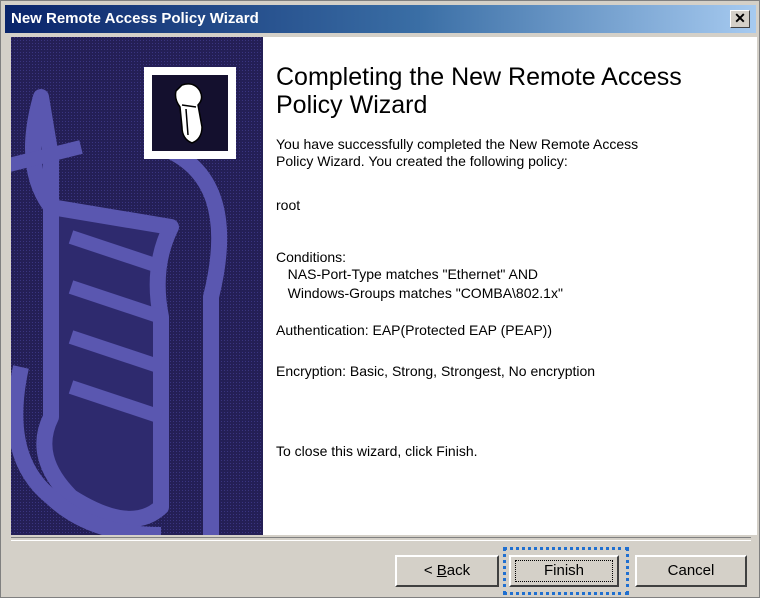 The width and height of the screenshot is (760, 598). I want to click on button-separator, so click(381, 539).